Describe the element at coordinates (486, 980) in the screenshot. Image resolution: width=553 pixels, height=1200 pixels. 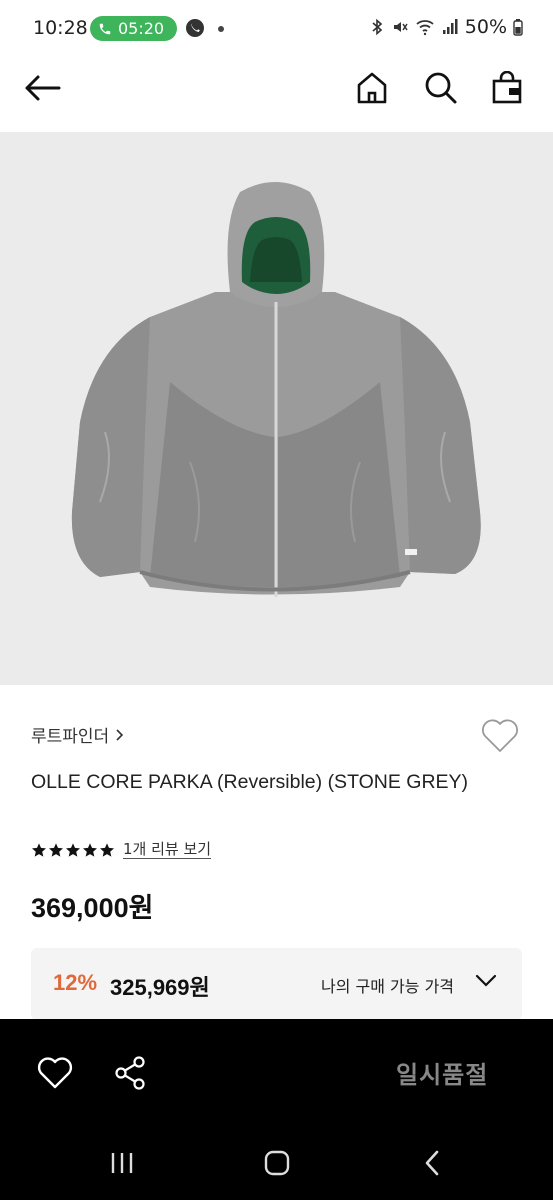
I see `chevron-down-icon` at that location.